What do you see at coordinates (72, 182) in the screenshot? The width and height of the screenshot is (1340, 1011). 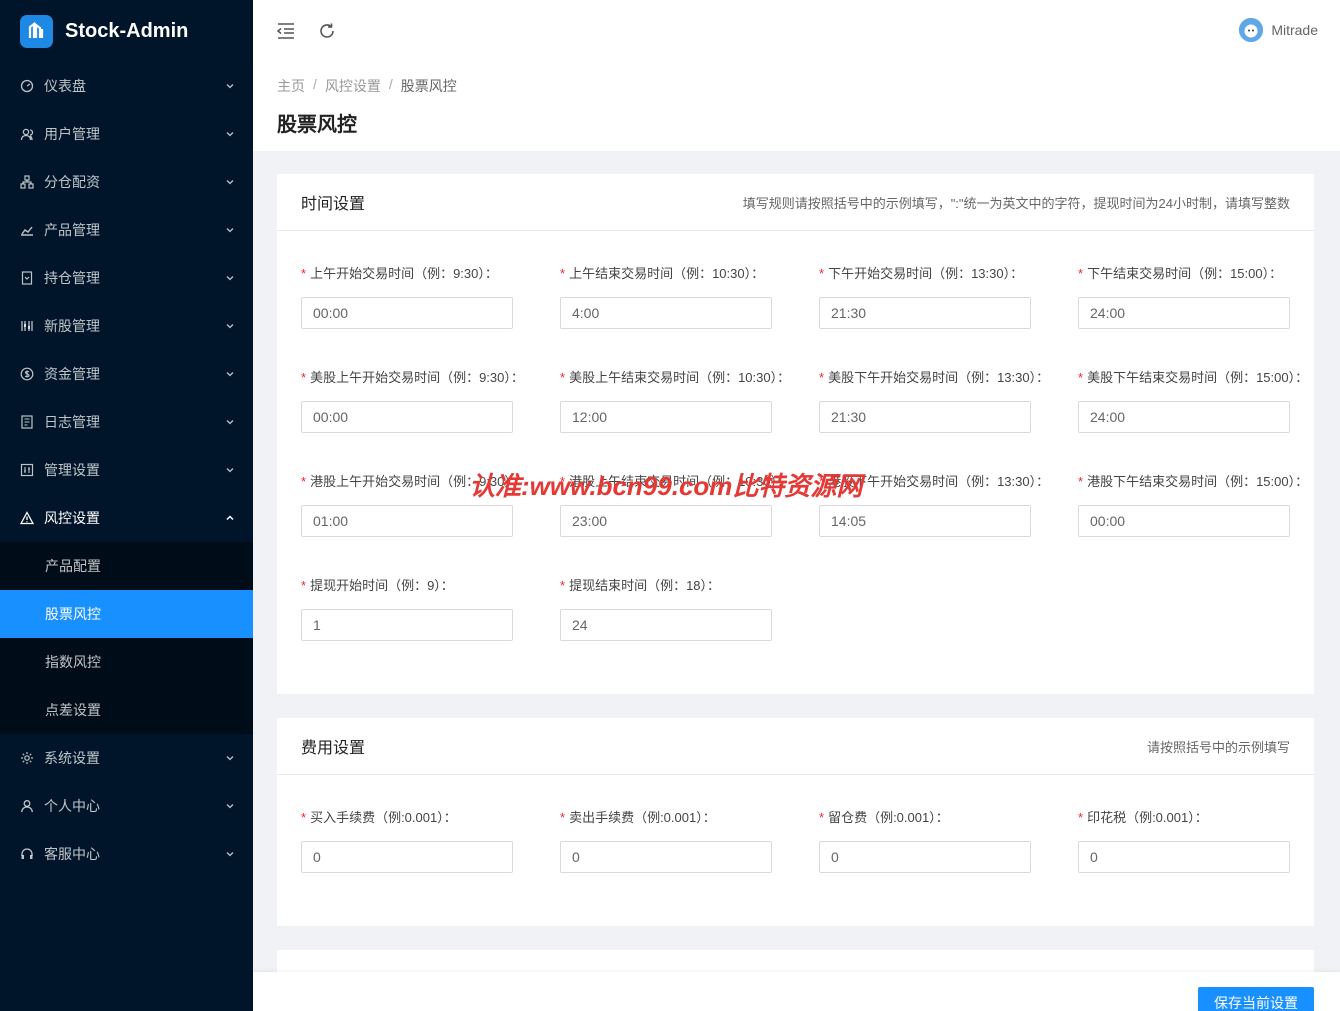 I see `sidebar-item-label: 分仓配资` at bounding box center [72, 182].